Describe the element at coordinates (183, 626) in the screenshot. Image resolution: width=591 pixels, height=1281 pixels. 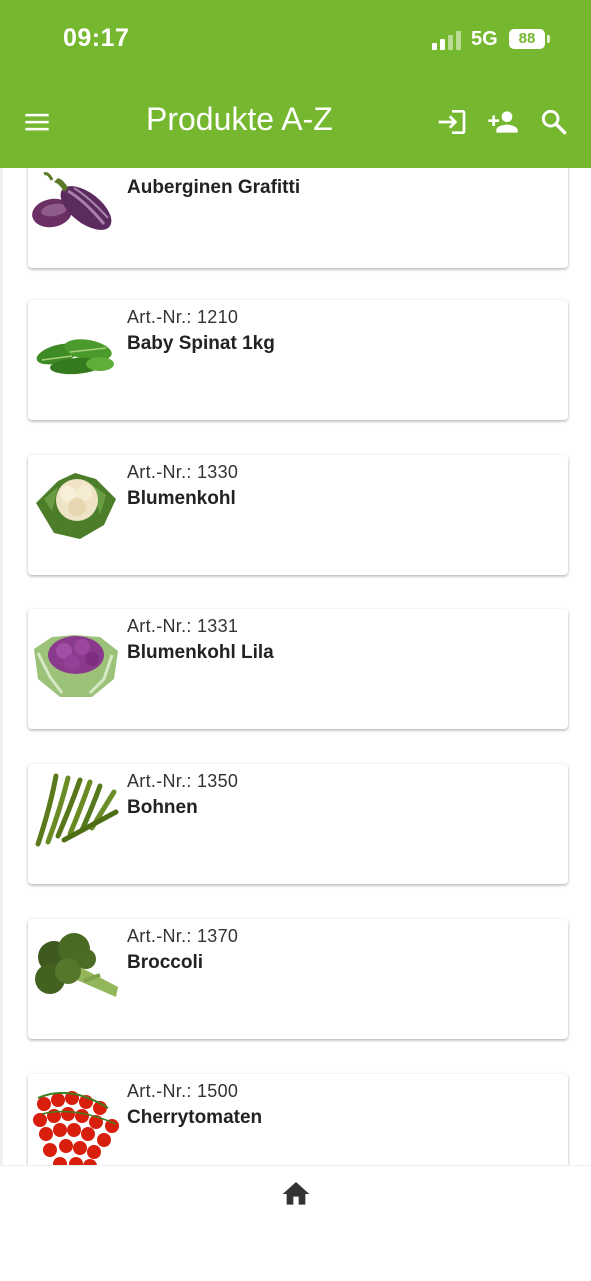
I see `product-artnr: Art.-Nr.: 1331` at that location.